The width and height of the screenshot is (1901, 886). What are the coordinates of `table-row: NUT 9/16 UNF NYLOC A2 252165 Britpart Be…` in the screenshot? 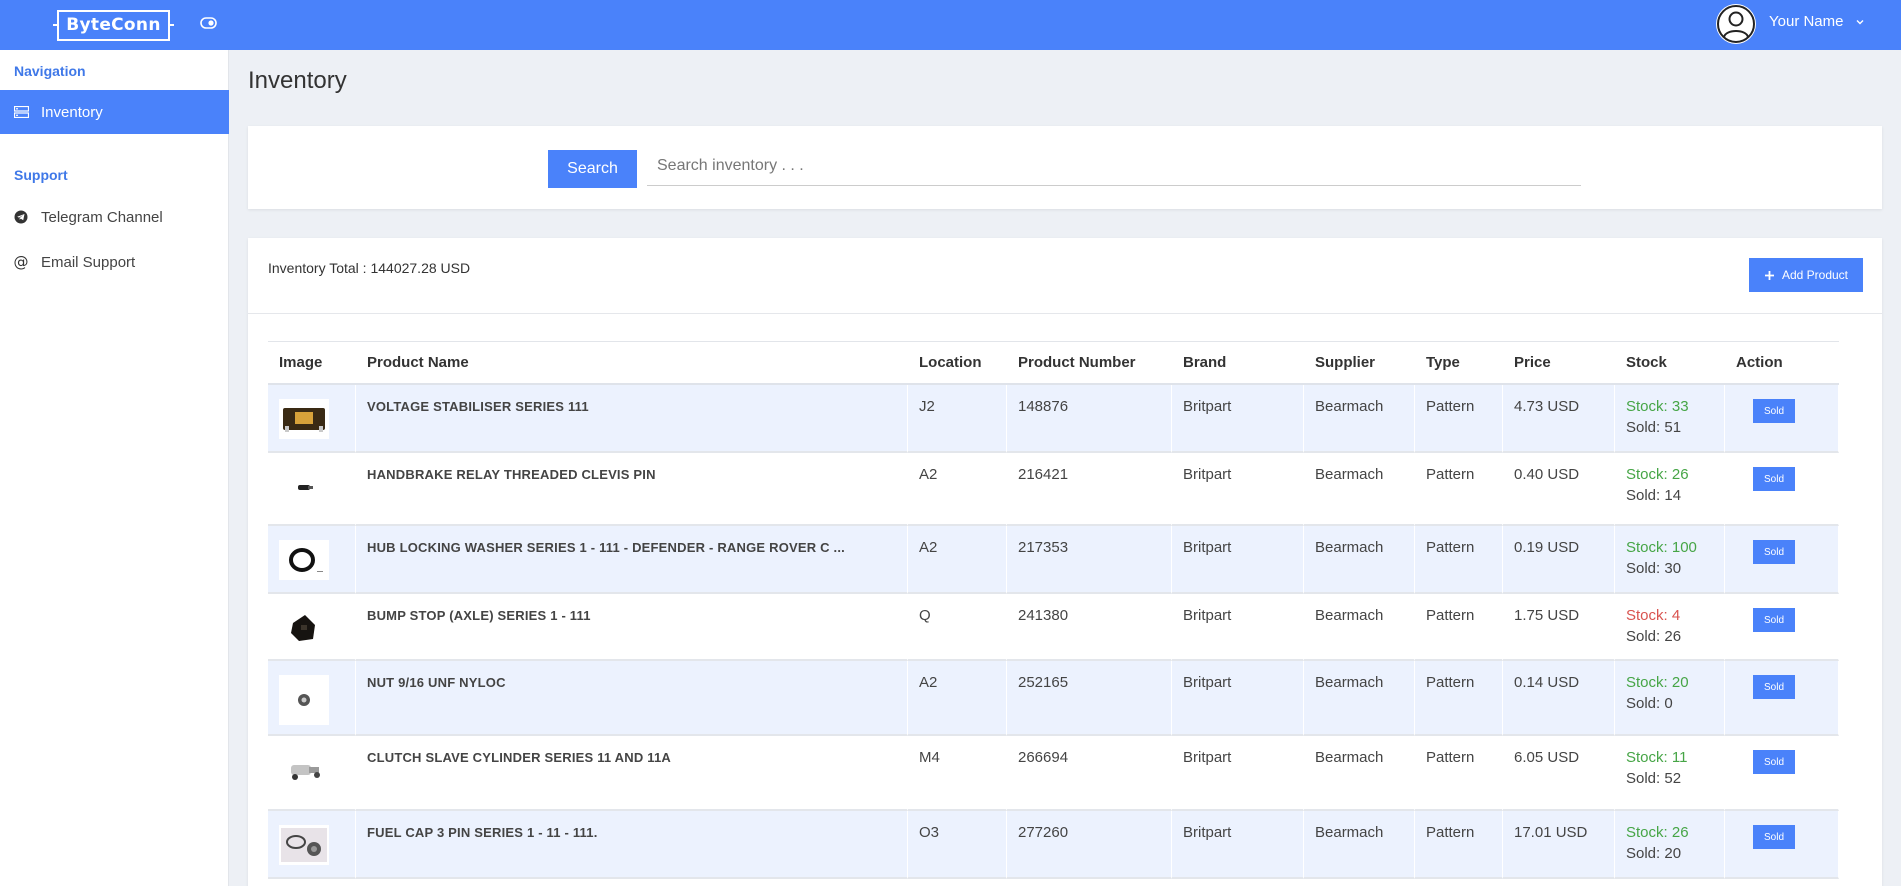 It's located at (1053, 698).